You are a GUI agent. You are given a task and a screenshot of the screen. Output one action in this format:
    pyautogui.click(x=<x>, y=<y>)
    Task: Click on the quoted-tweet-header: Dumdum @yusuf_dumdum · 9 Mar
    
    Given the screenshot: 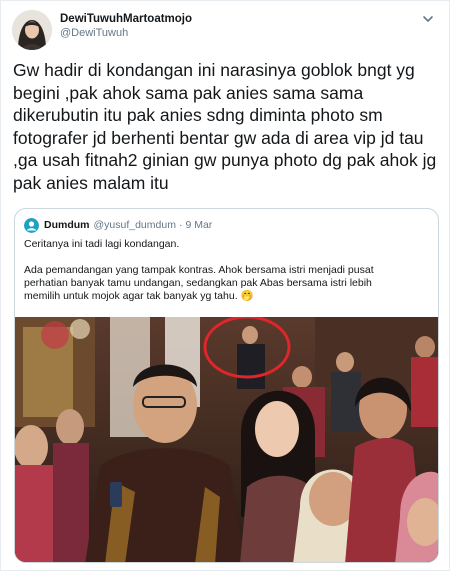 What is the action you would take?
    pyautogui.click(x=118, y=225)
    